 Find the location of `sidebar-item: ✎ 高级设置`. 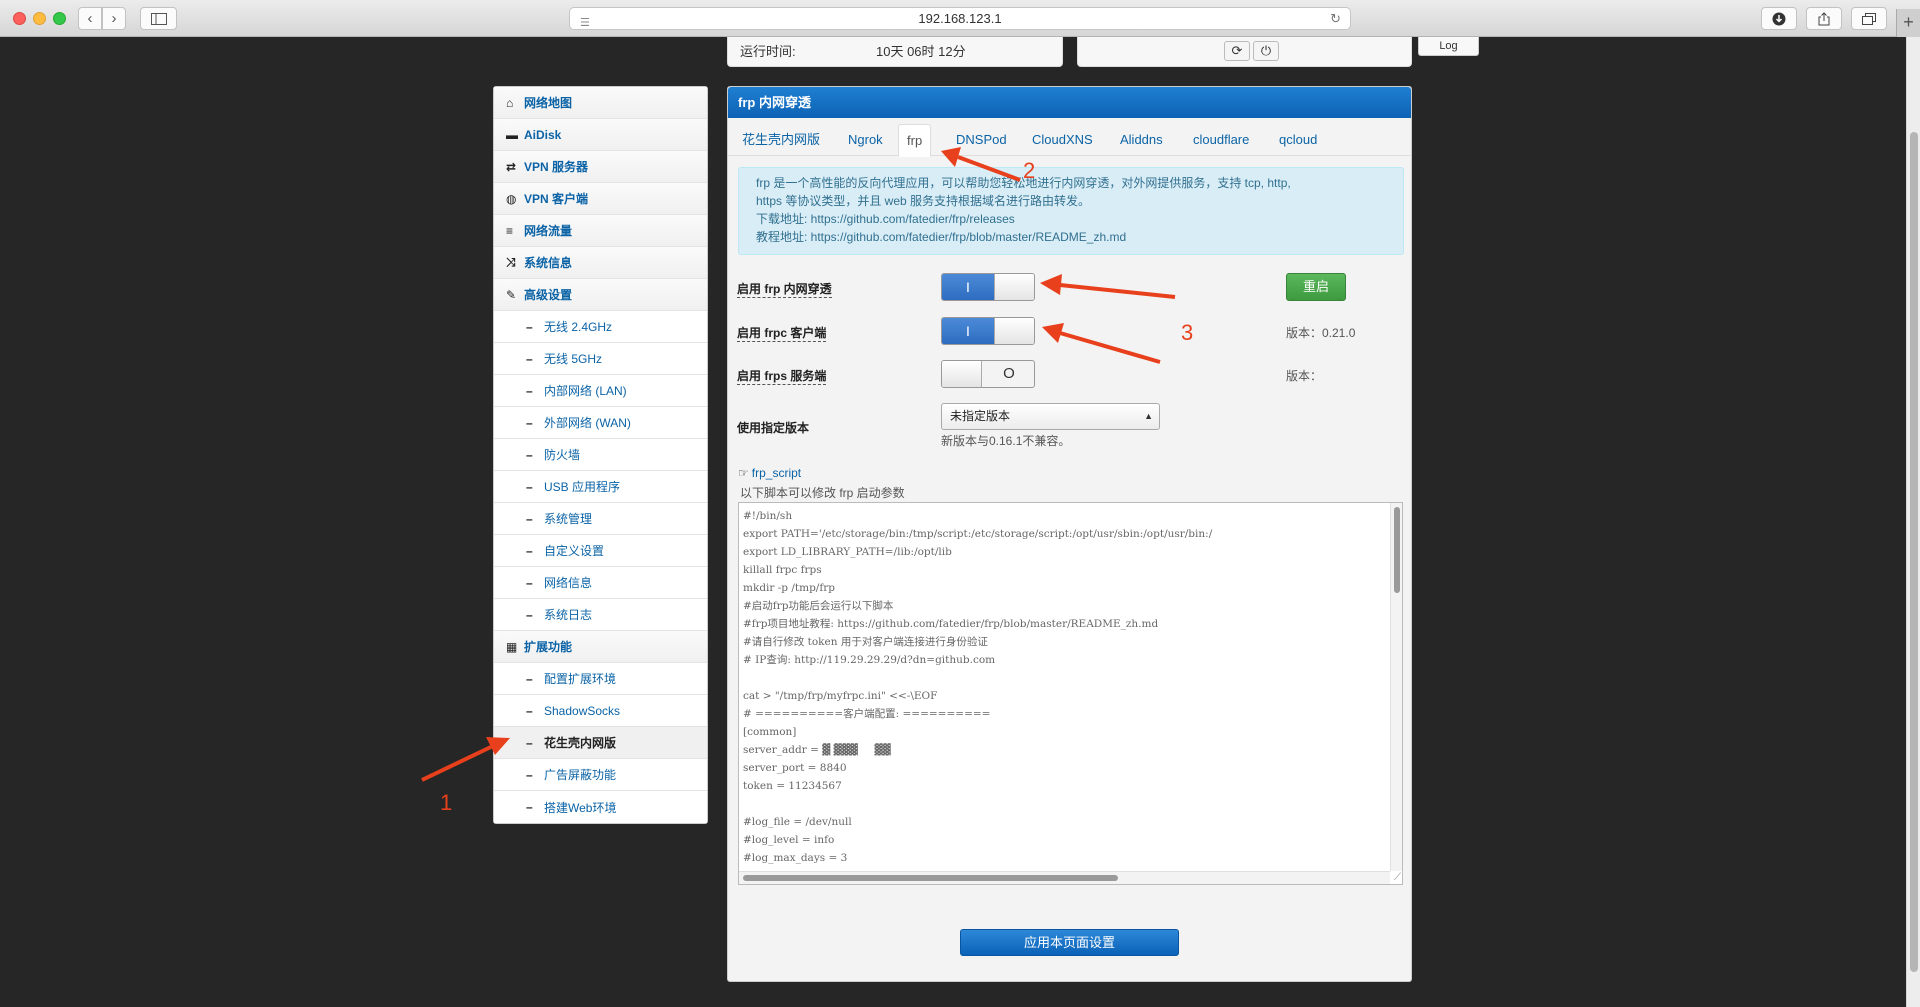

sidebar-item: ✎ 高级设置 is located at coordinates (600, 295).